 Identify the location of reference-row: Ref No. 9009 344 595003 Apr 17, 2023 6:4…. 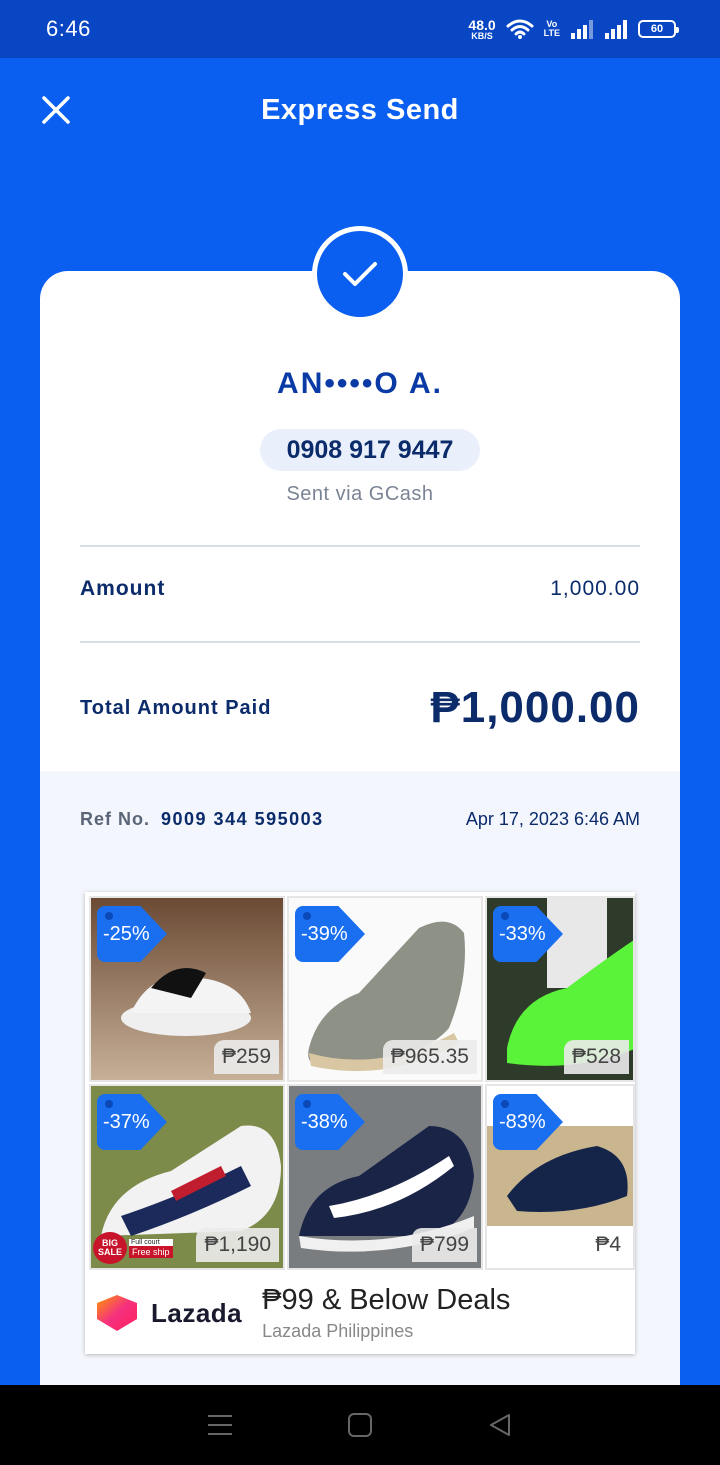
(360, 819).